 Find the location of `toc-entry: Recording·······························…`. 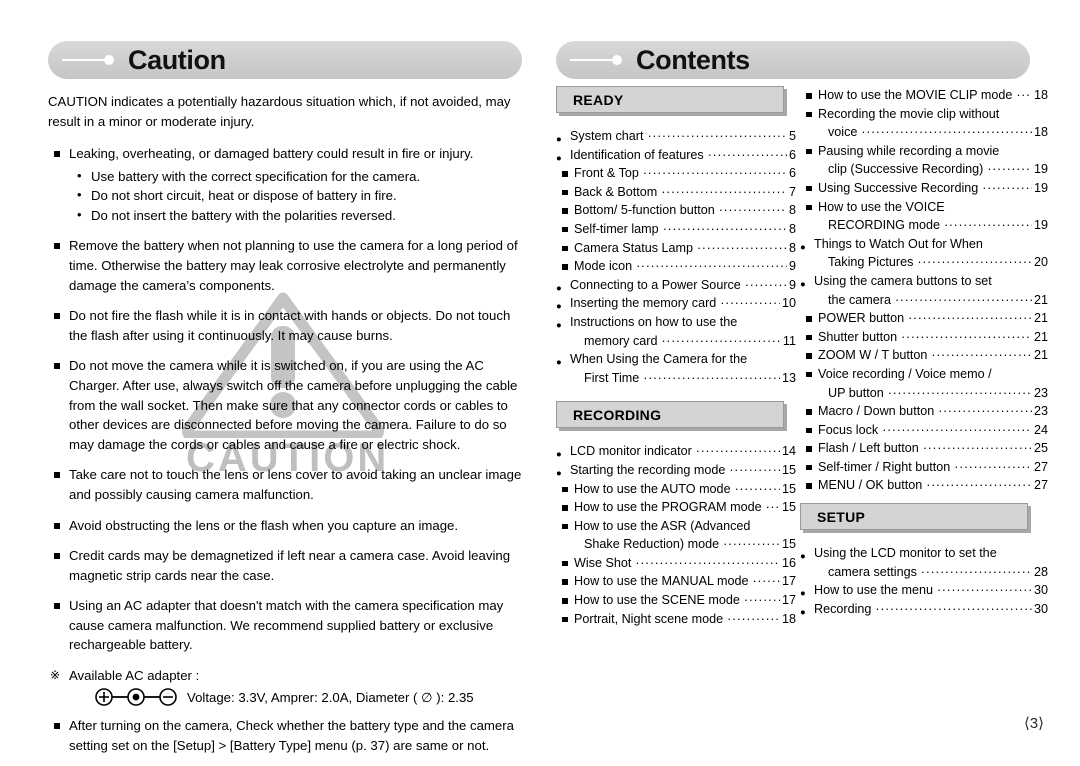

toc-entry: Recording·······························… is located at coordinates (924, 611).